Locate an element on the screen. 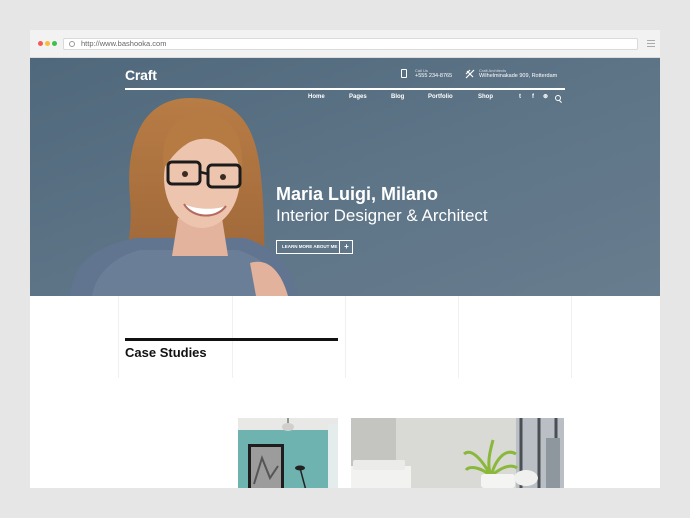  close-window-button is located at coordinates (40, 43).